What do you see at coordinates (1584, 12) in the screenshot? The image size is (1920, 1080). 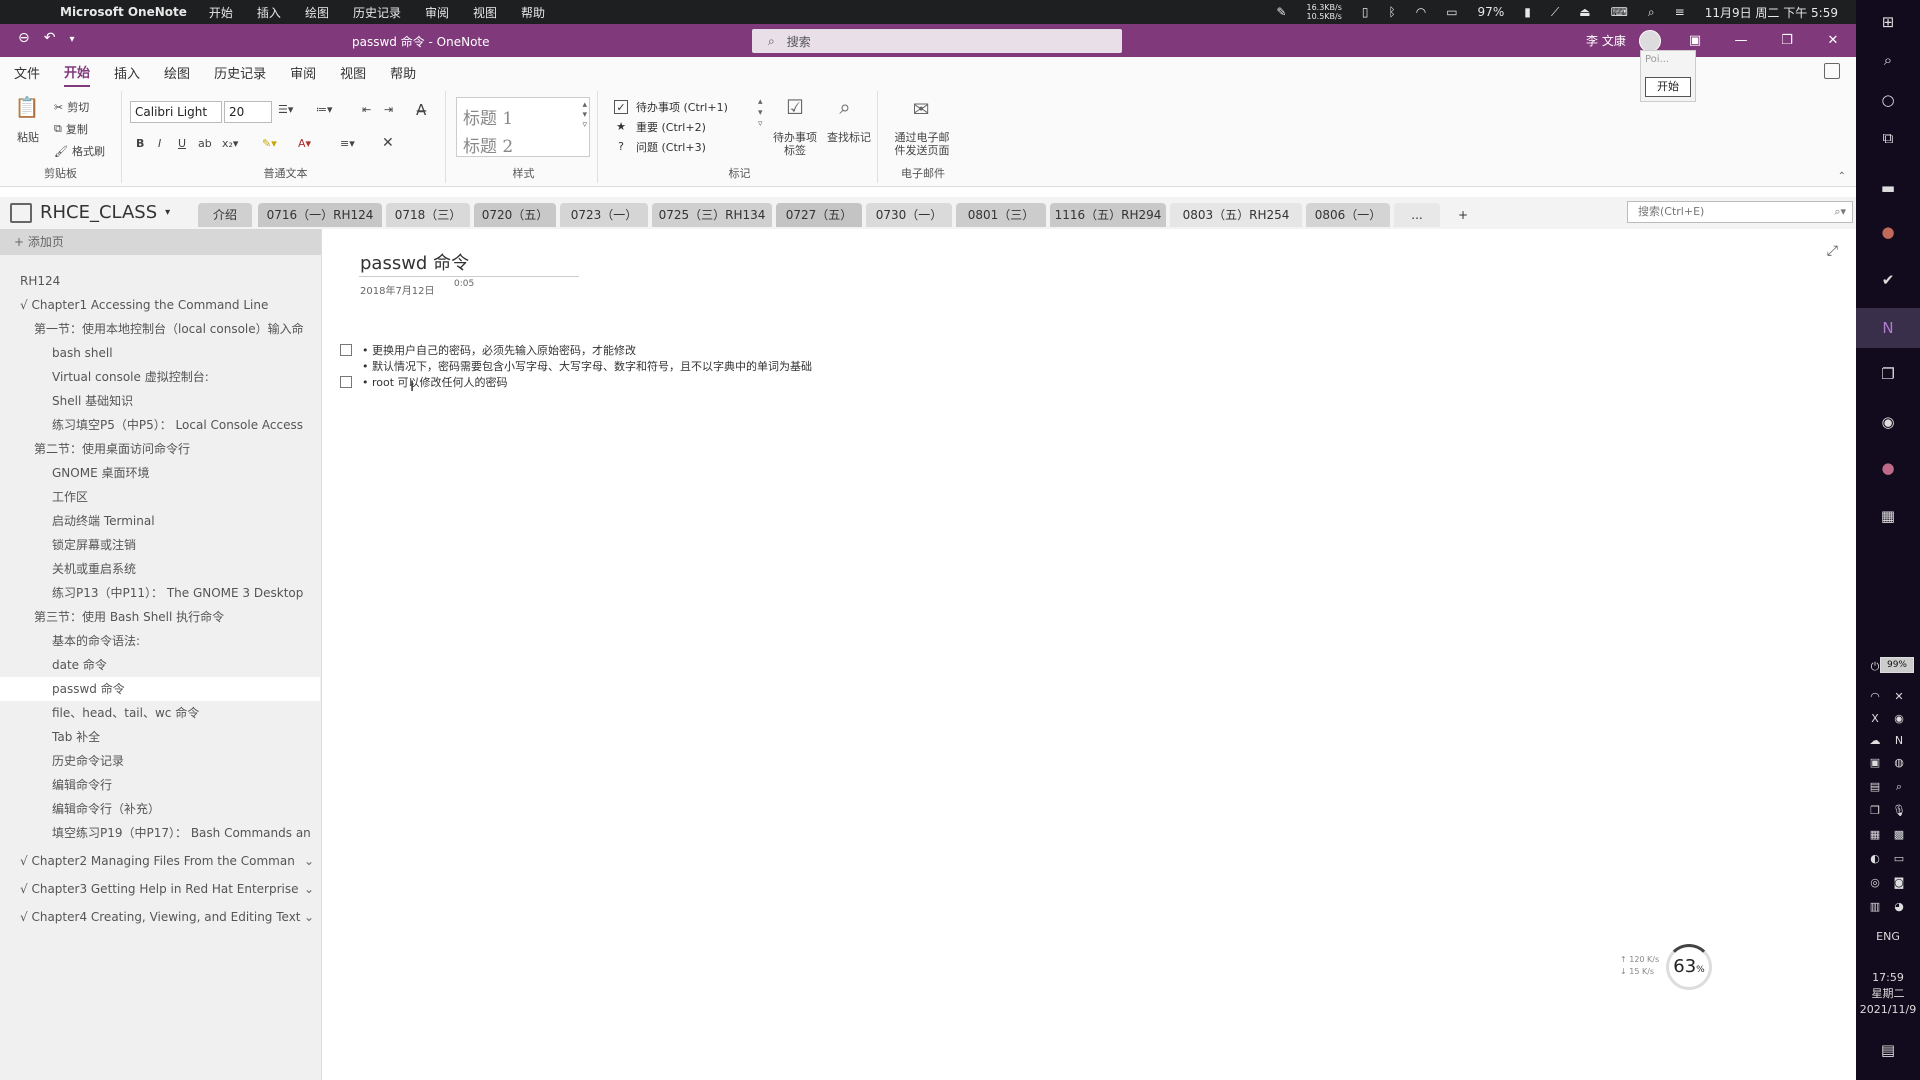 I see `eject-icon: ⏏` at bounding box center [1584, 12].